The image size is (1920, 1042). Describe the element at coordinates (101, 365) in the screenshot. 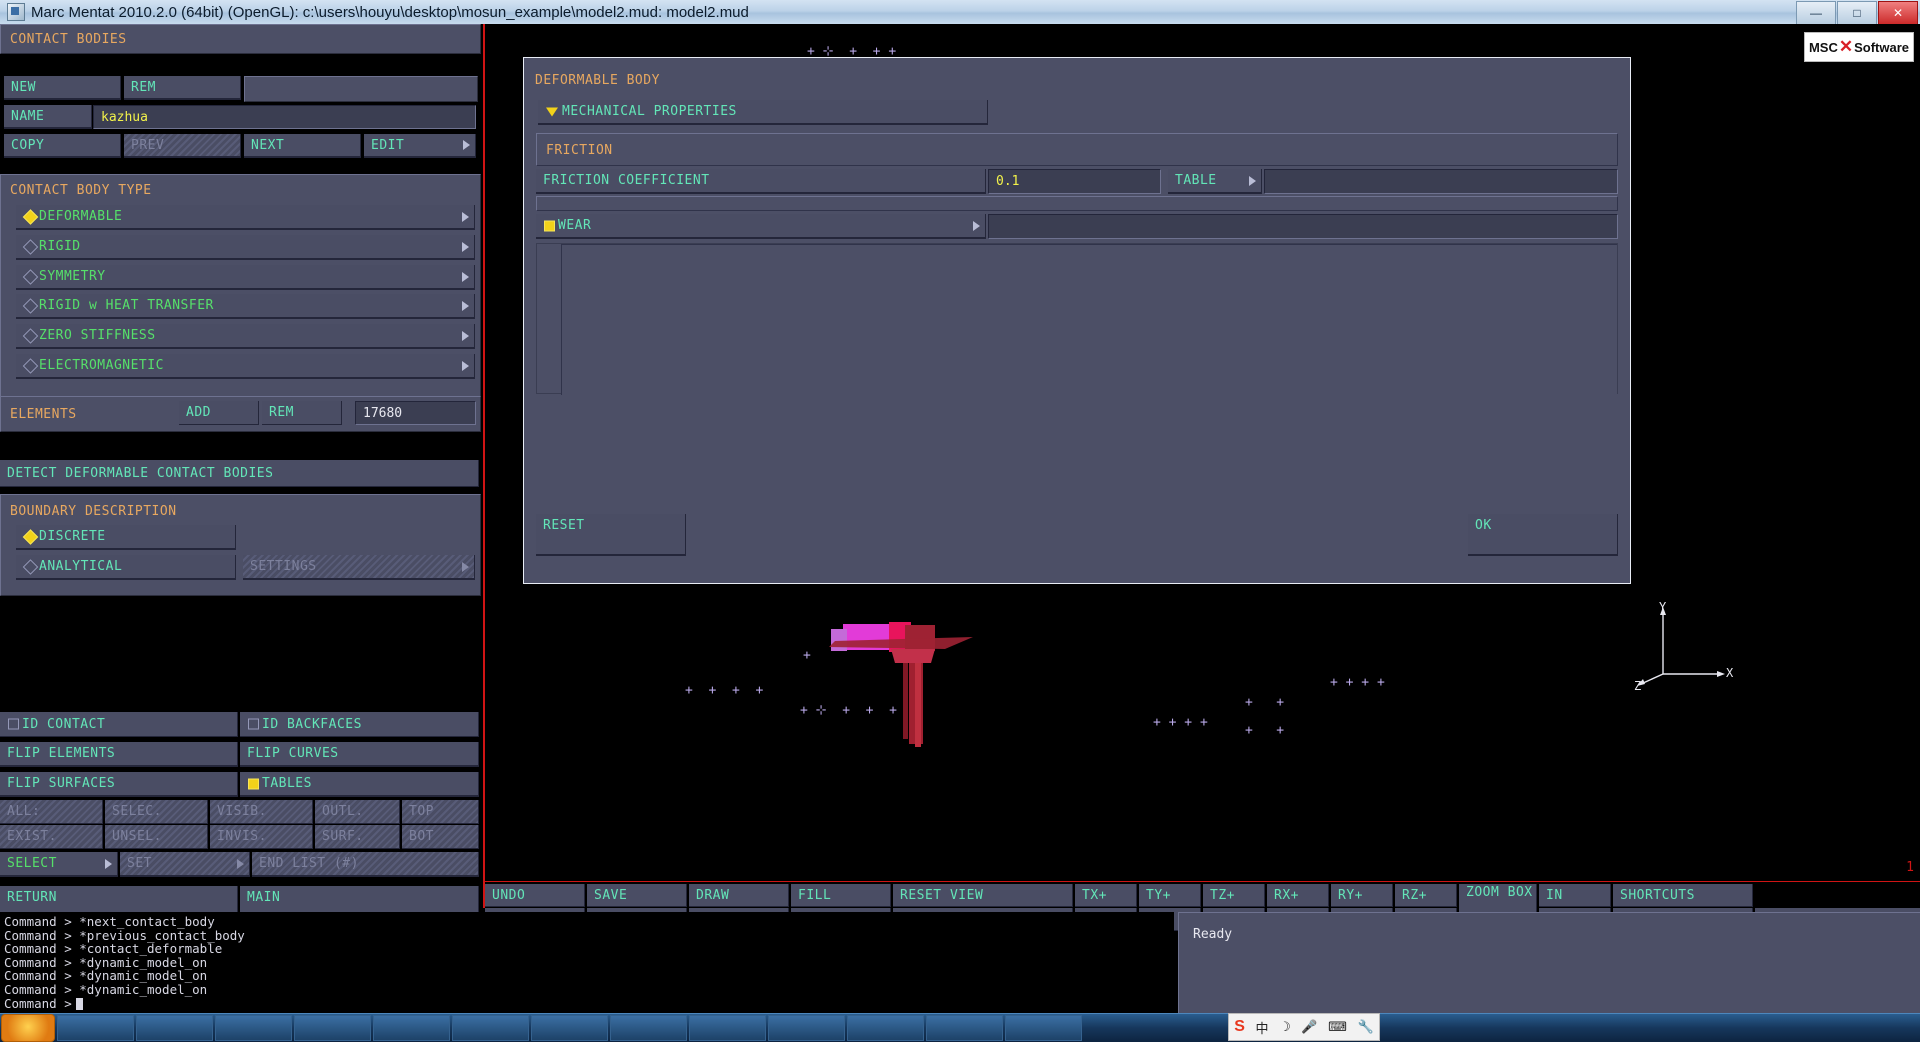

I see `radio-electromagnetic-label: ELECTROMAGNETIC` at that location.